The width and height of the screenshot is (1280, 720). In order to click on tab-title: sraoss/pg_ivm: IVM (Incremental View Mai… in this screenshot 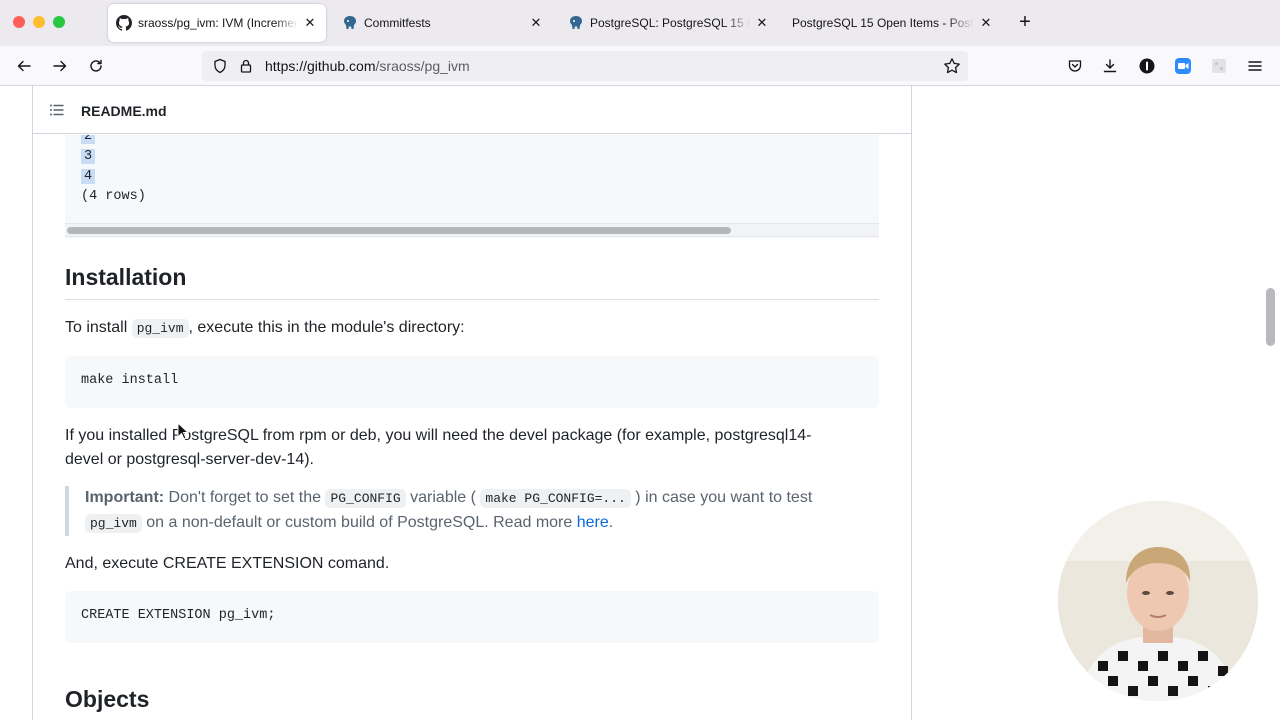, I will do `click(218, 23)`.